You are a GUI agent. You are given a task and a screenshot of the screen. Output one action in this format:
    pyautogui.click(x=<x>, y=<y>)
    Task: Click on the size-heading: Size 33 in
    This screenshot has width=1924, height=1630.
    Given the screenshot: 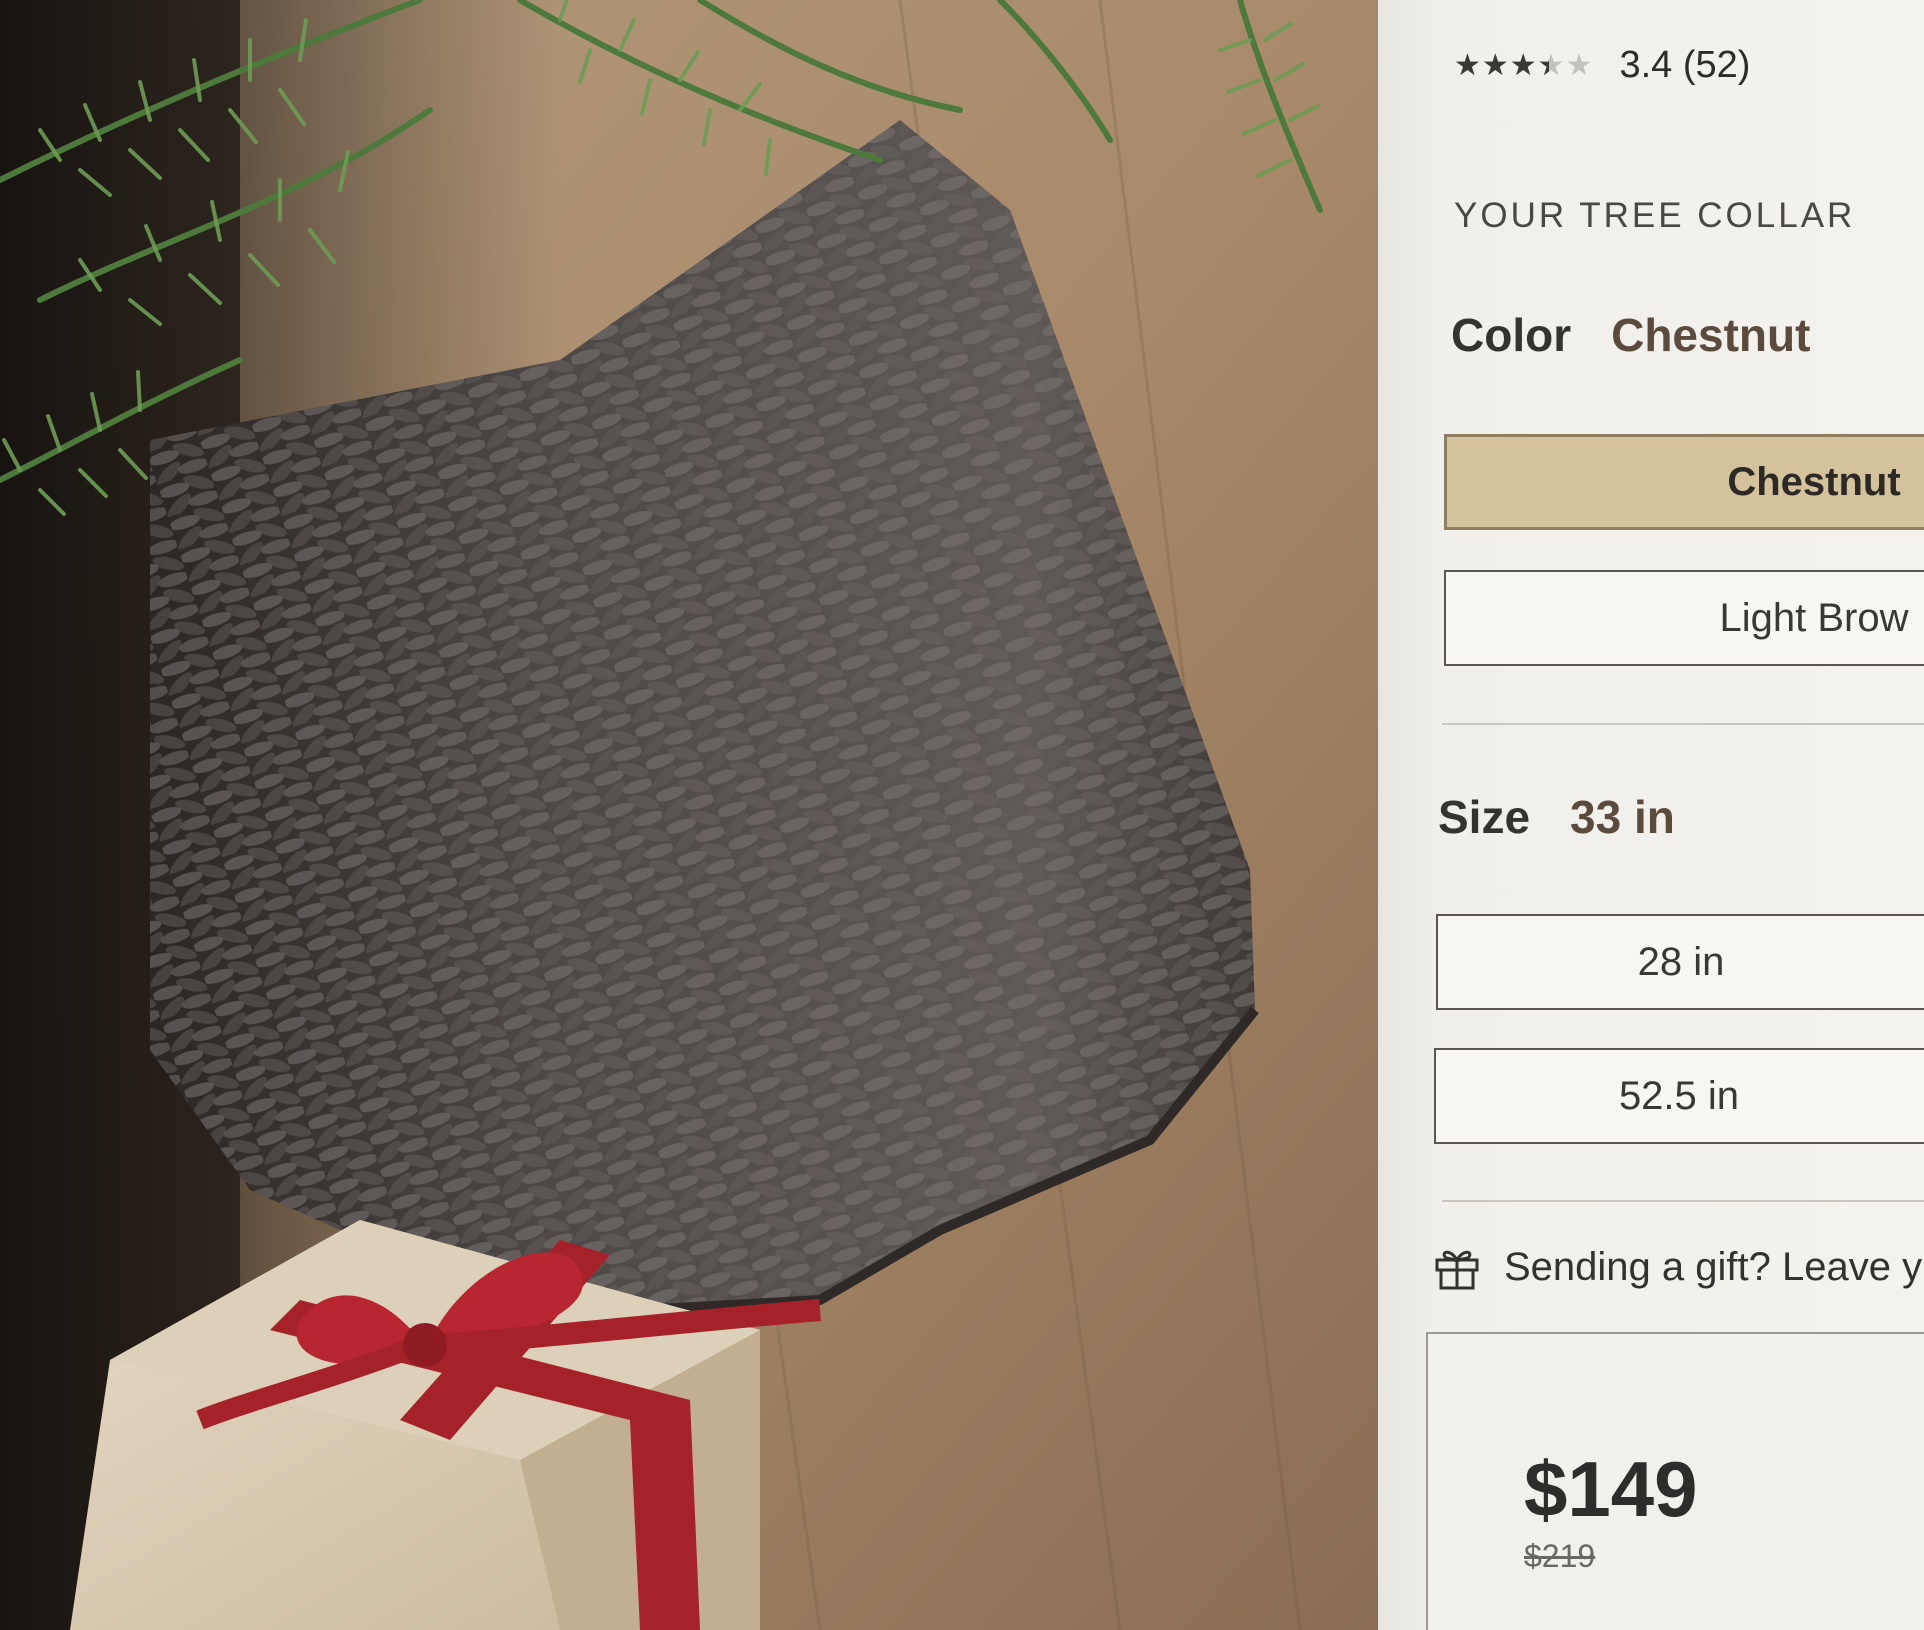 What is the action you would take?
    pyautogui.click(x=1556, y=817)
    